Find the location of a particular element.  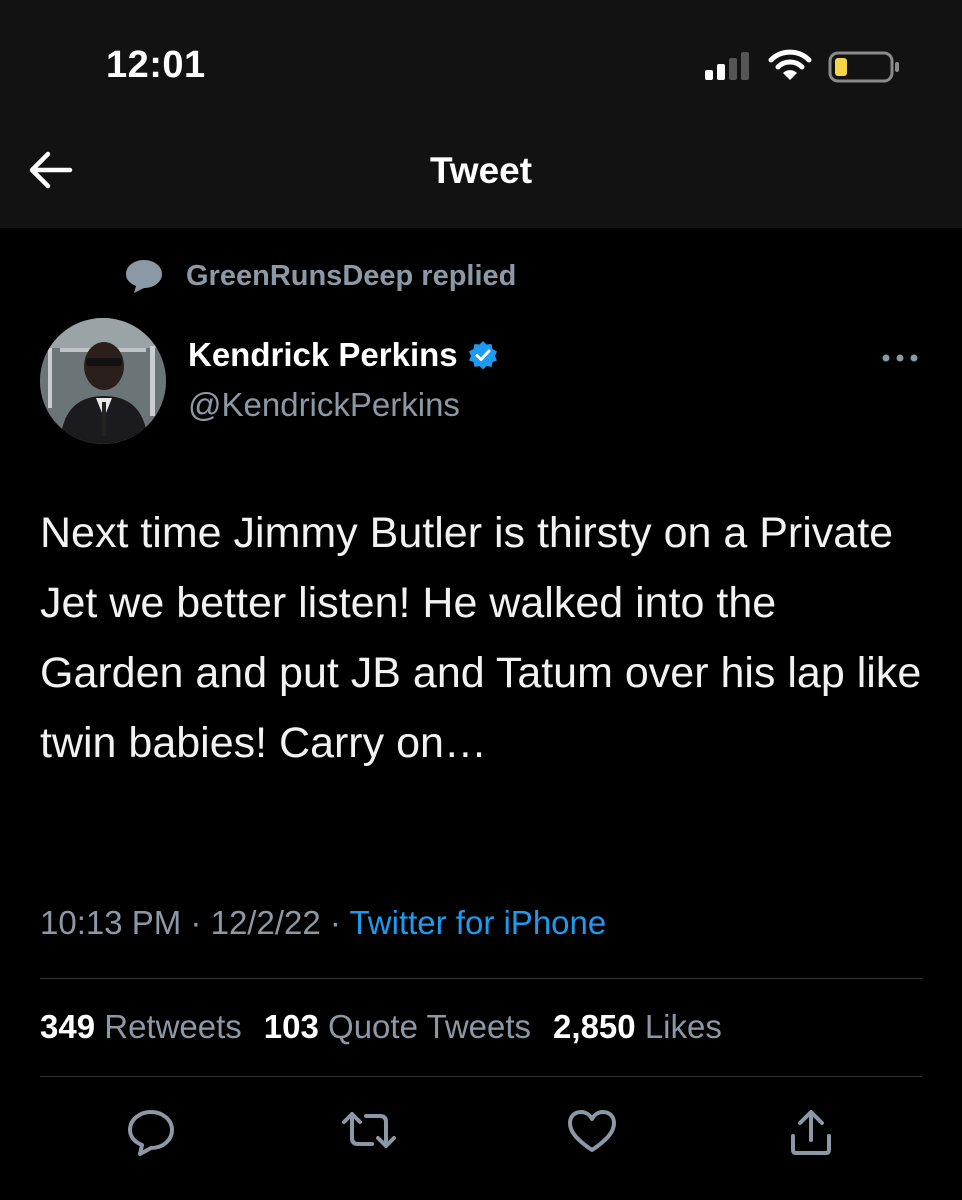

reply-bubble-icon is located at coordinates (144, 276).